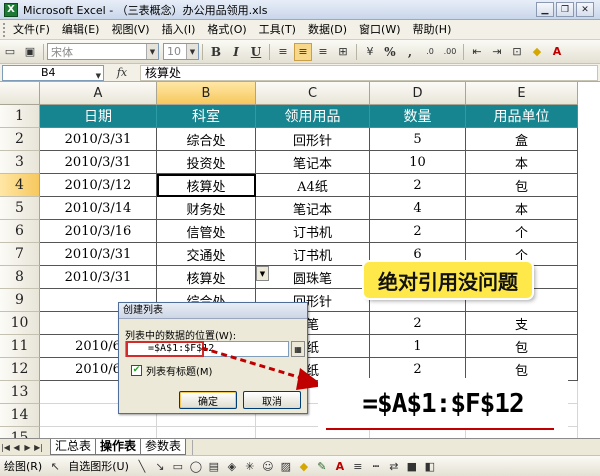 The image size is (600, 476). Describe the element at coordinates (565, 9) in the screenshot. I see `restore-icon: ❐` at that location.